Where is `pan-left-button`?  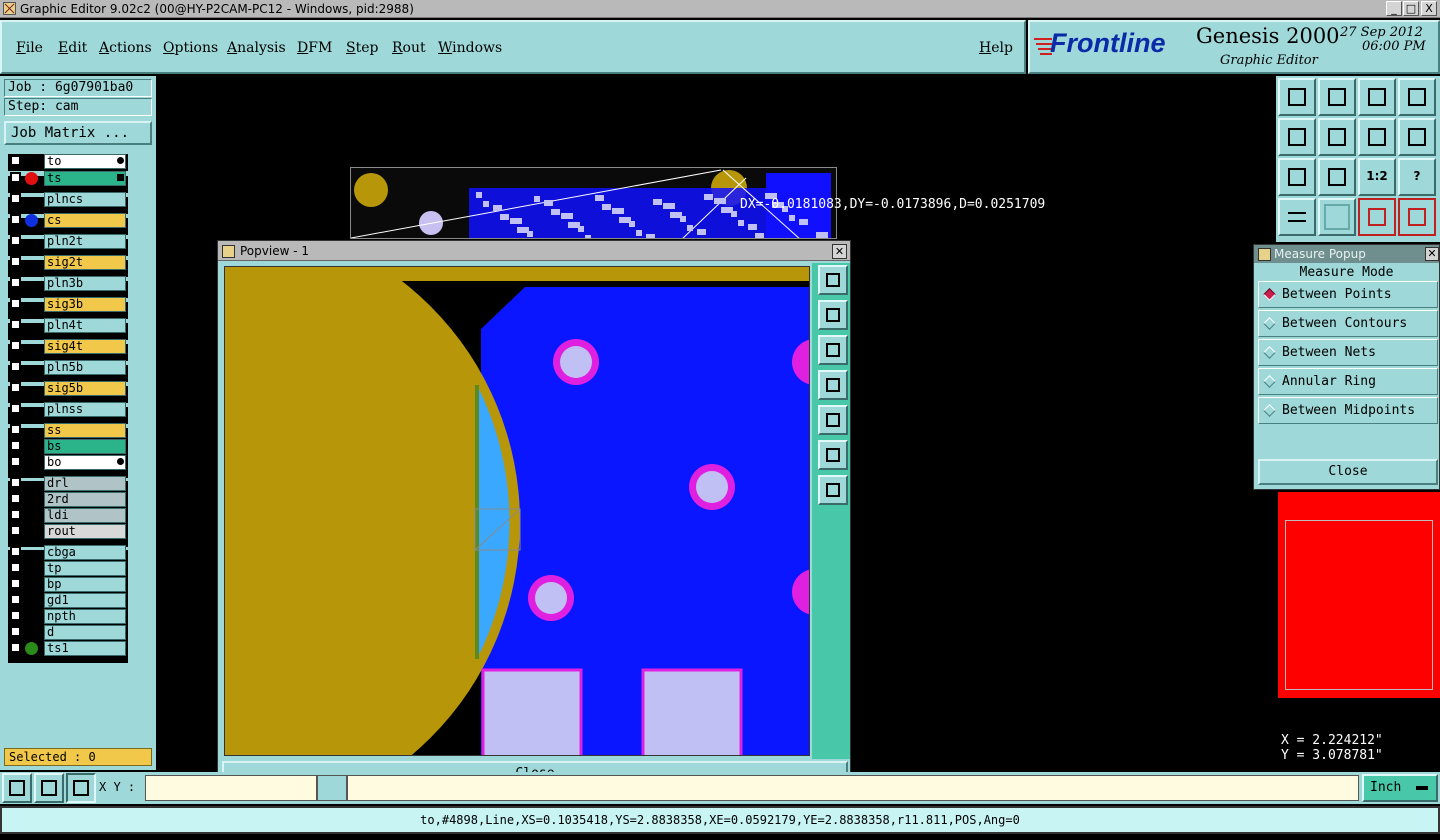 pan-left-button is located at coordinates (1297, 137).